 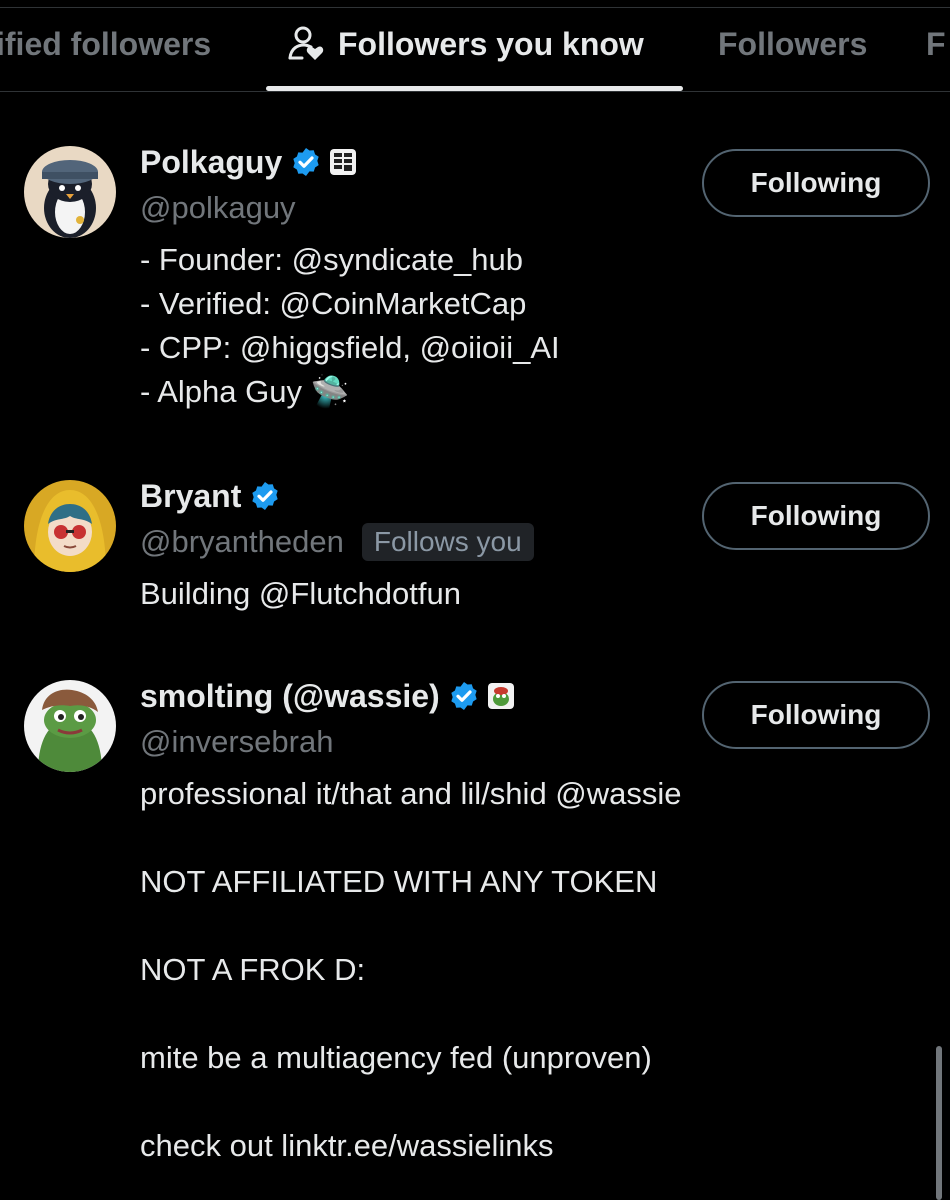 I want to click on display-name: smolting (@wassie), so click(x=290, y=696).